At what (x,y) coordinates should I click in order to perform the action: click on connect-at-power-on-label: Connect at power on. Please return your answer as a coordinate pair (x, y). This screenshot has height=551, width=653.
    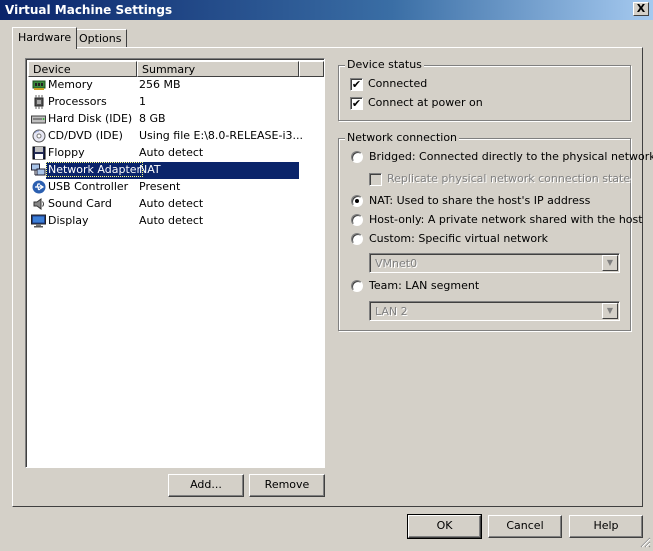
    Looking at the image, I should click on (425, 102).